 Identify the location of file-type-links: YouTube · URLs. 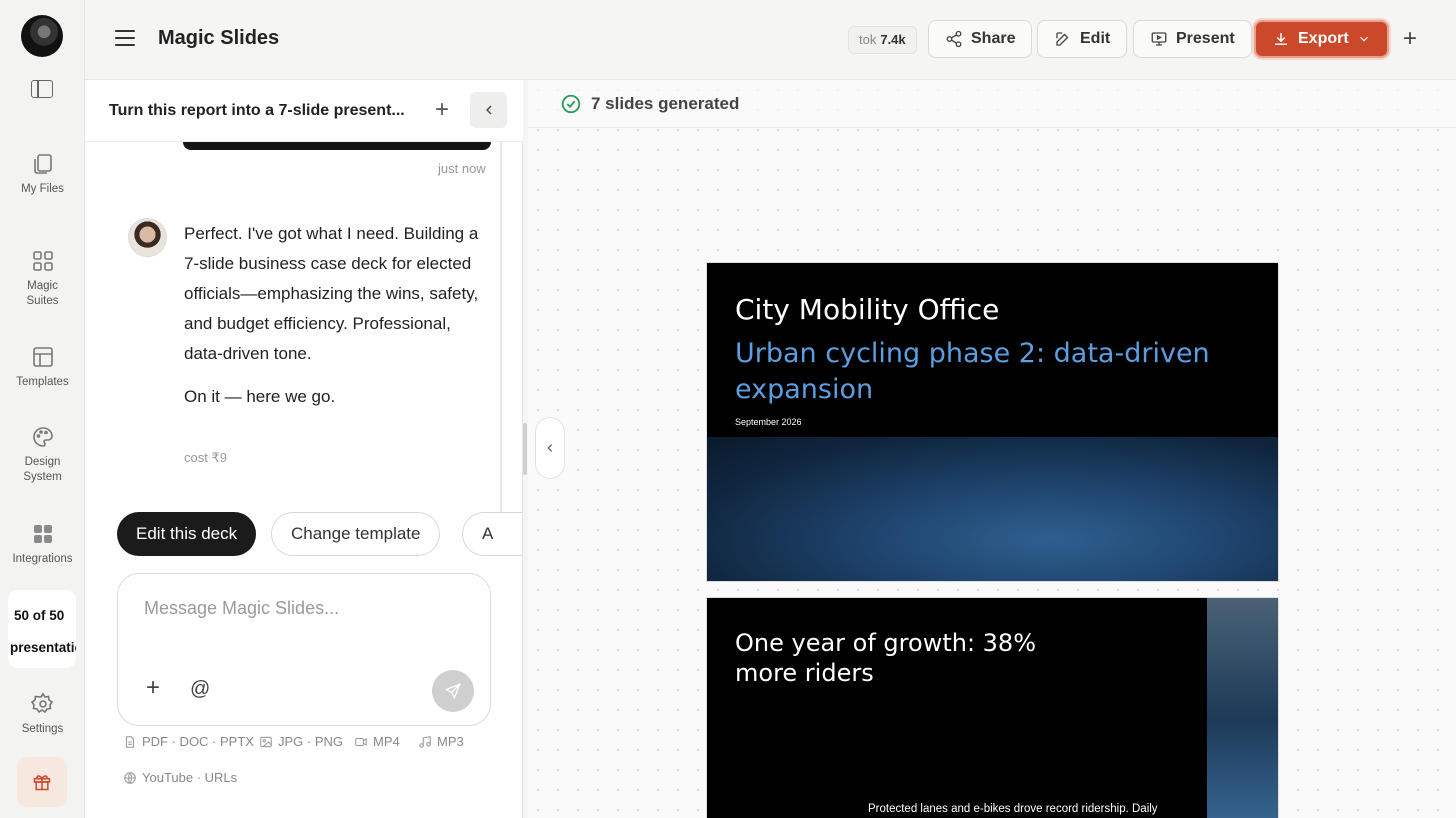
(180, 777).